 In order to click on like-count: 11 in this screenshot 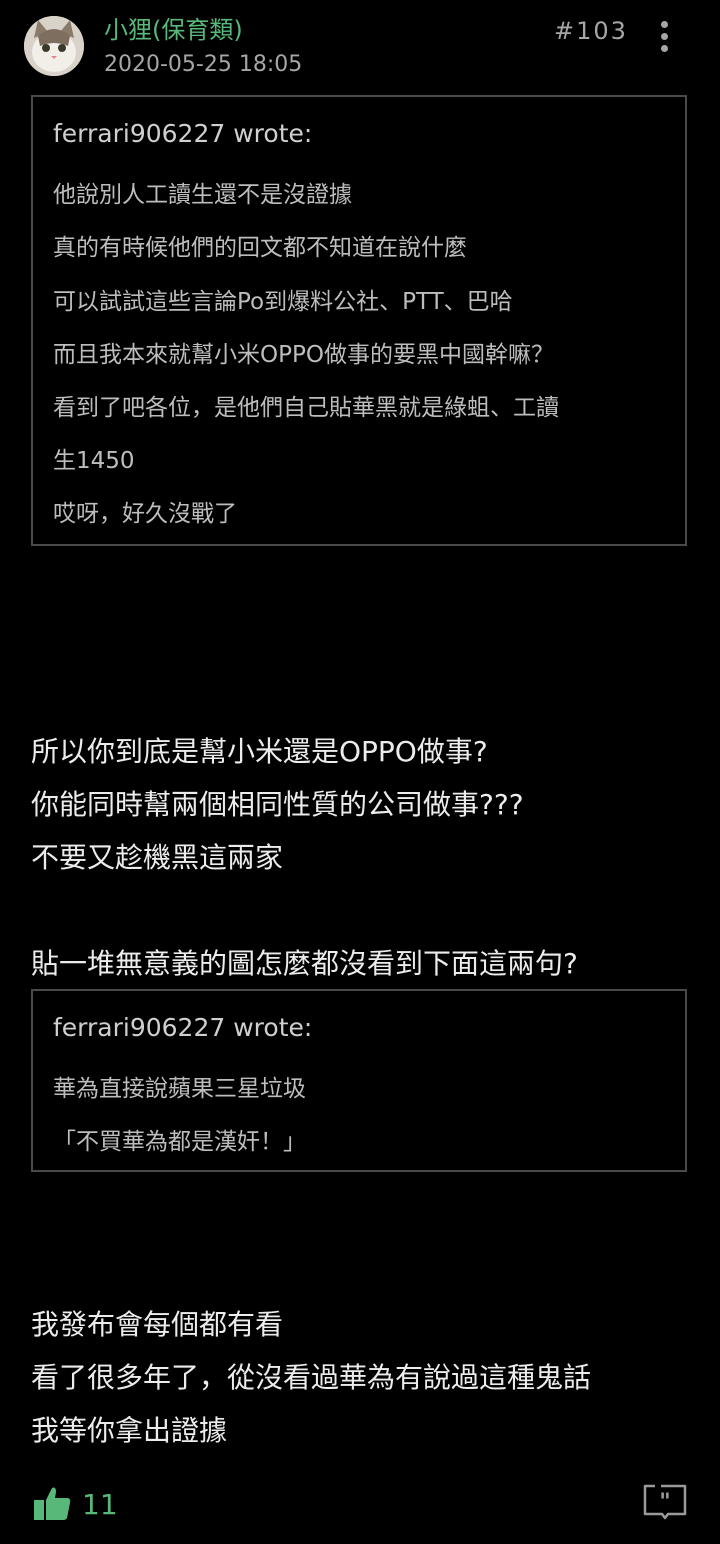, I will do `click(100, 1504)`.